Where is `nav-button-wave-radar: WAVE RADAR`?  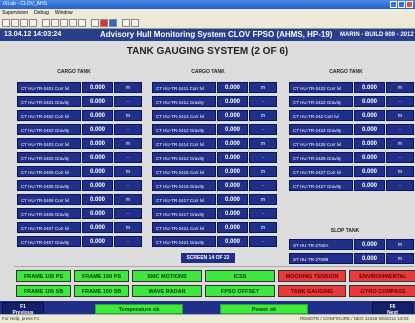 nav-button-wave-radar: WAVE RADAR is located at coordinates (167, 291).